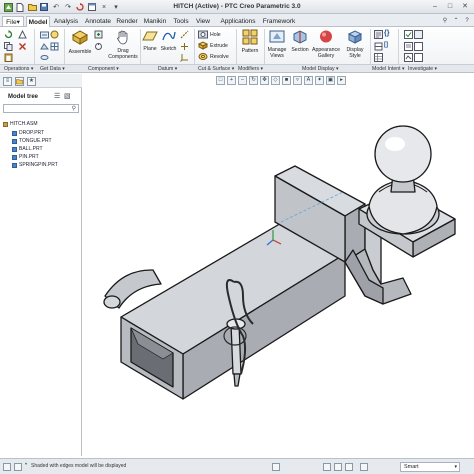 The image size is (474, 474). I want to click on view-icon, so click(349, 467).